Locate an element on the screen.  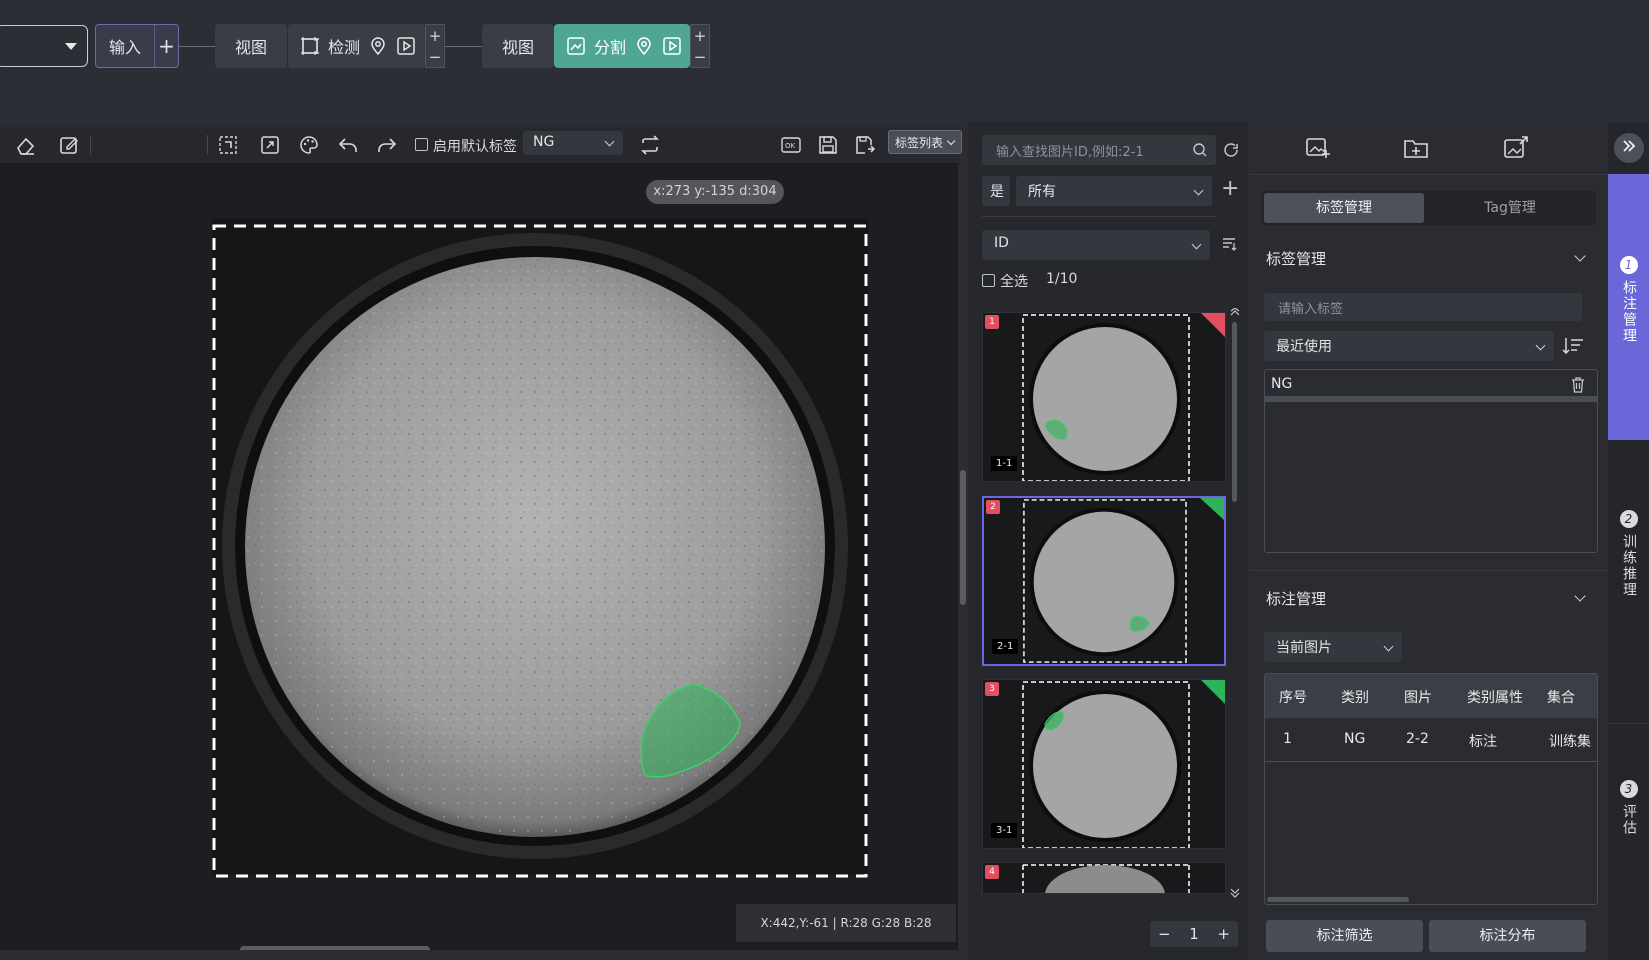
sort-select: ID is located at coordinates (1096, 245).